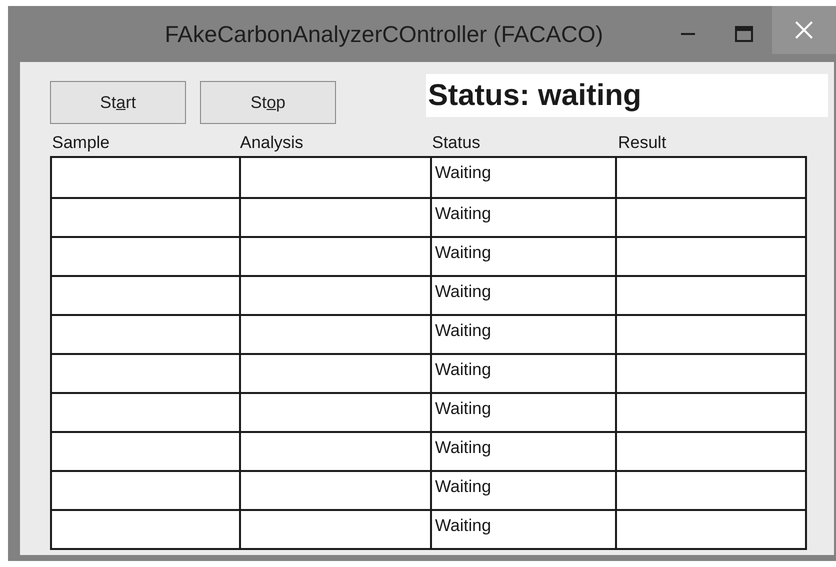 The image size is (836, 567). Describe the element at coordinates (272, 142) in the screenshot. I see `column-header: Analysis` at that location.